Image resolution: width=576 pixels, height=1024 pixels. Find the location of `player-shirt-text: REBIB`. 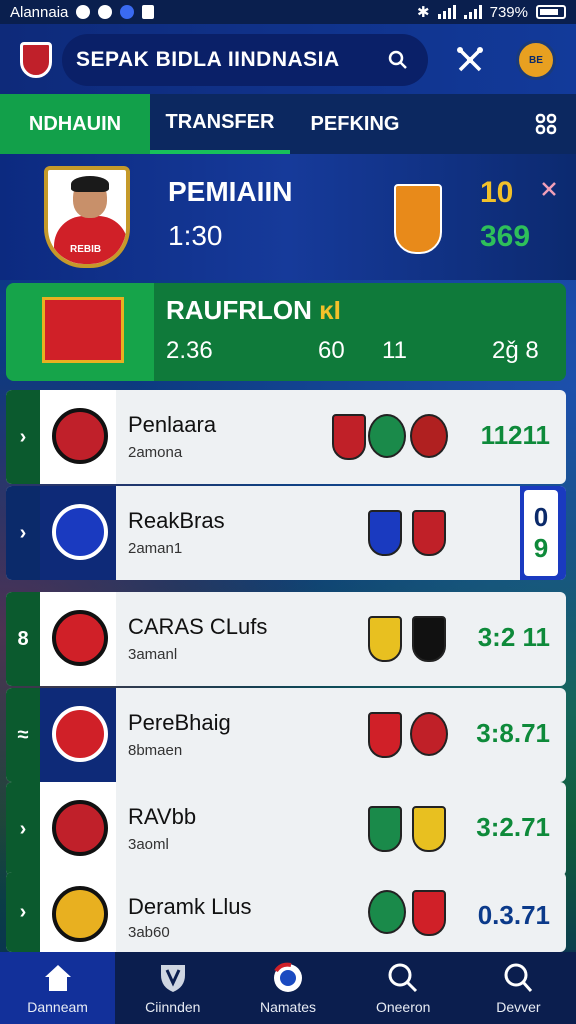

player-shirt-text: REBIB is located at coordinates (86, 249).